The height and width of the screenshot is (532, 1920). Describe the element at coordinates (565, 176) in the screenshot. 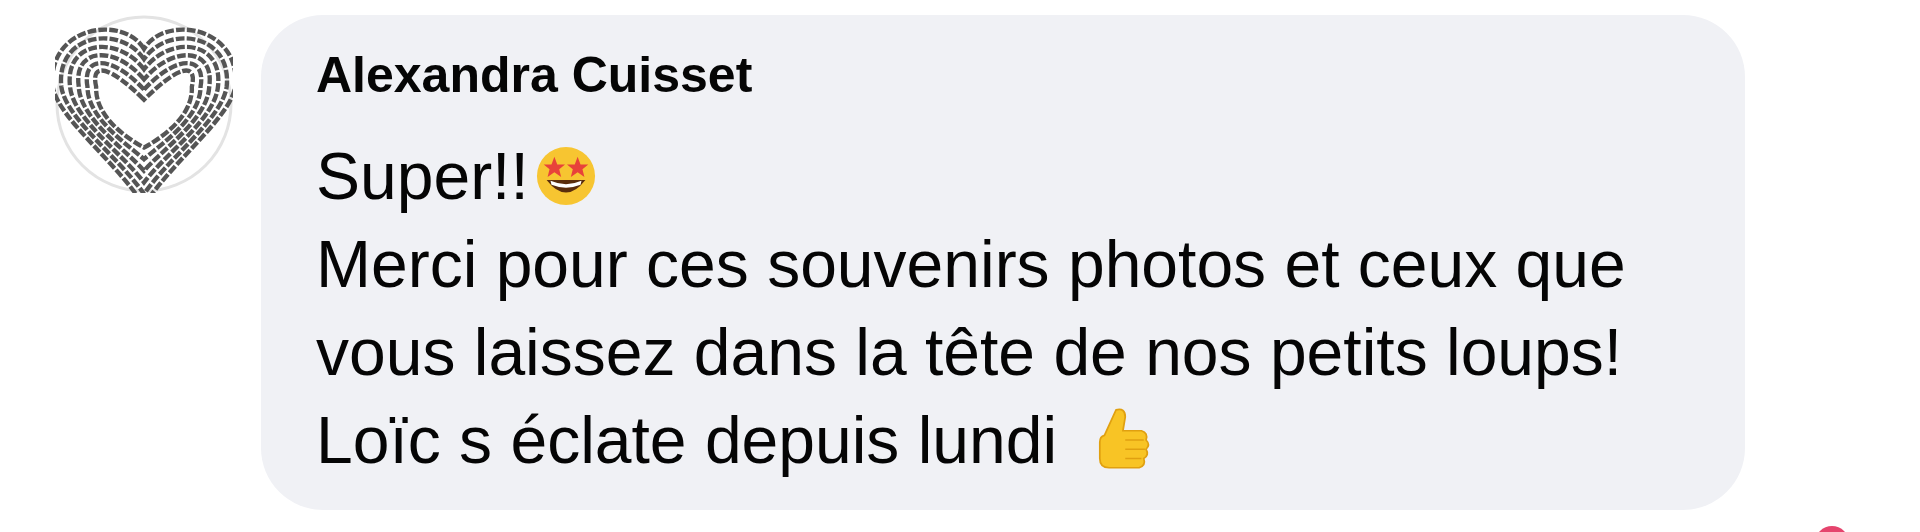

I see `star-eyes-face-icon` at that location.